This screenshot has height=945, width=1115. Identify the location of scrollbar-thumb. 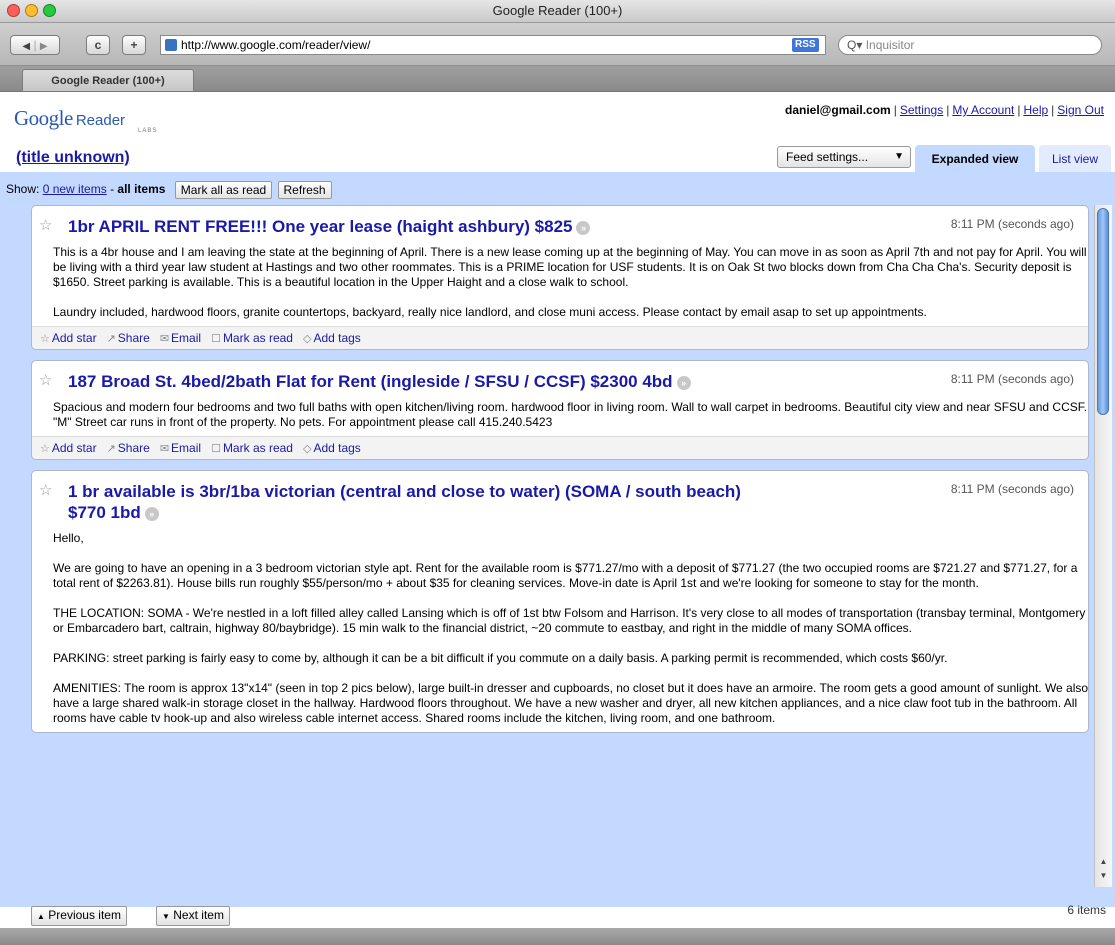
(1103, 311).